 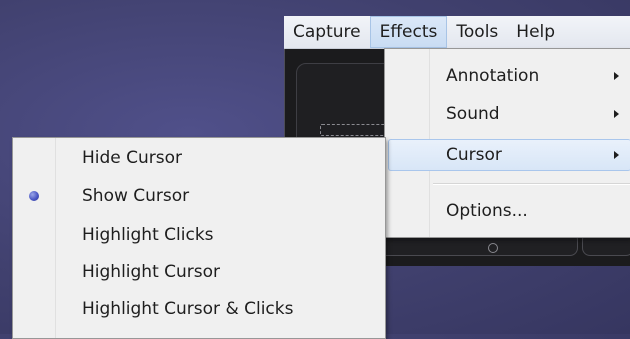 I want to click on menu-help: Help, so click(x=535, y=32).